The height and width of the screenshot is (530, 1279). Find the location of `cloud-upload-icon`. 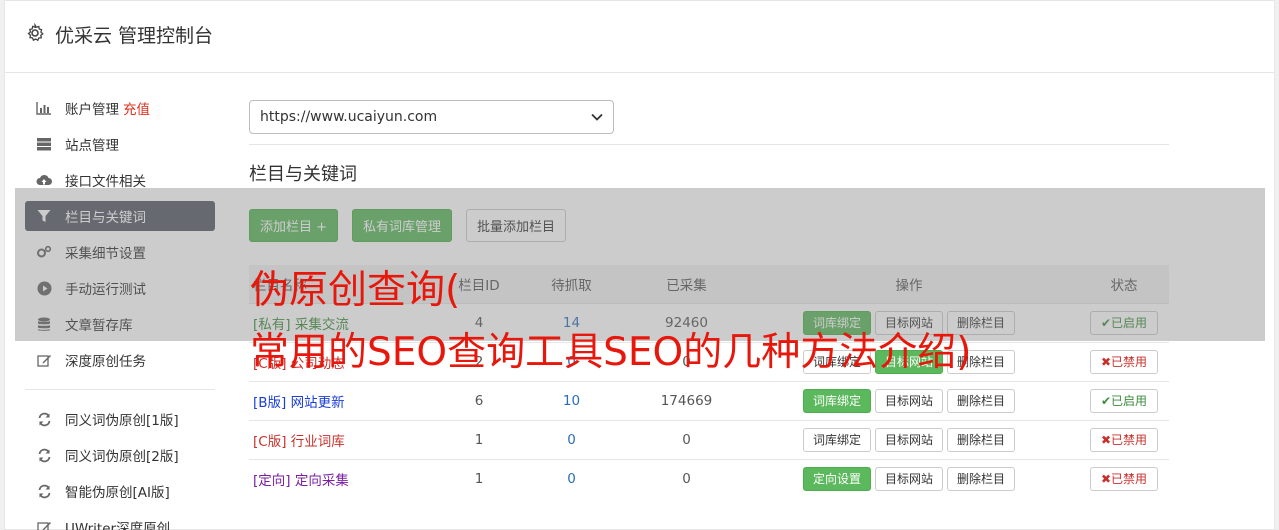

cloud-upload-icon is located at coordinates (44, 180).